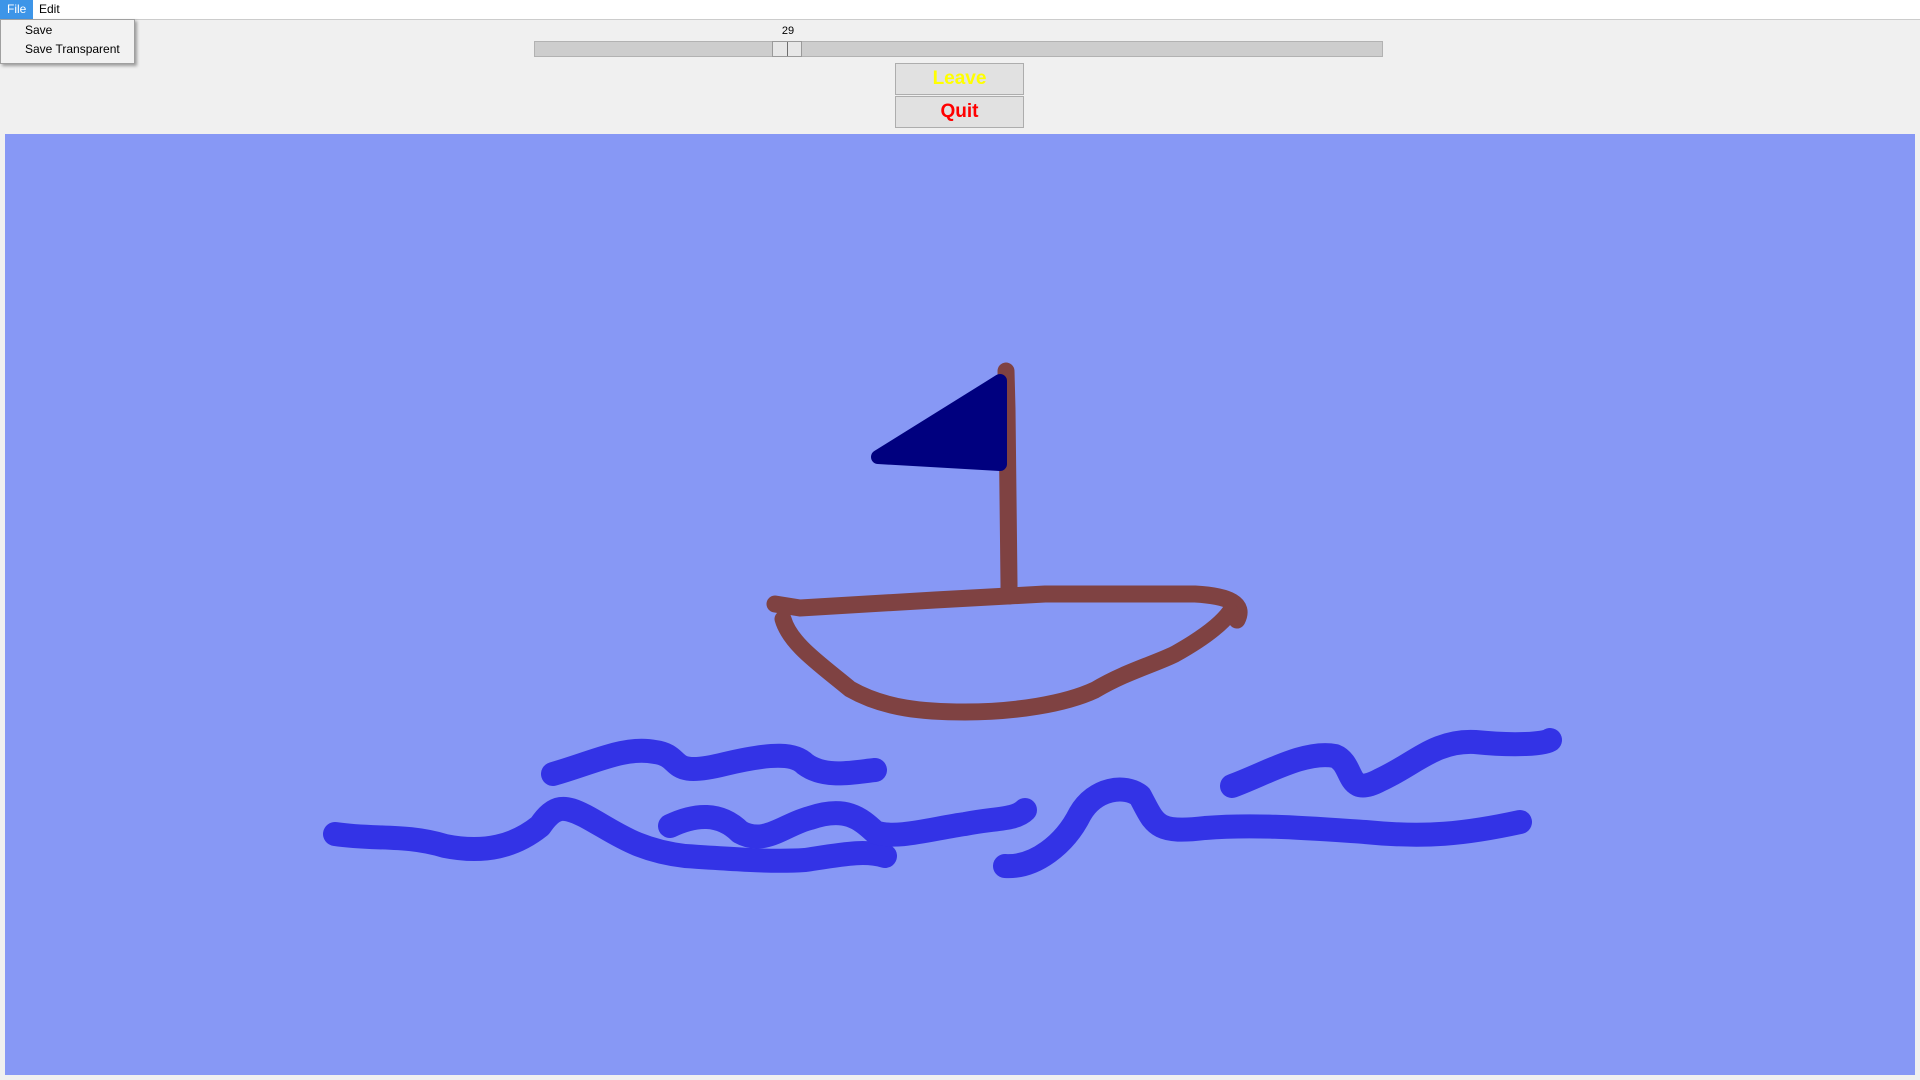  Describe the element at coordinates (49, 9) in the screenshot. I see `menu-edit: Edit` at that location.